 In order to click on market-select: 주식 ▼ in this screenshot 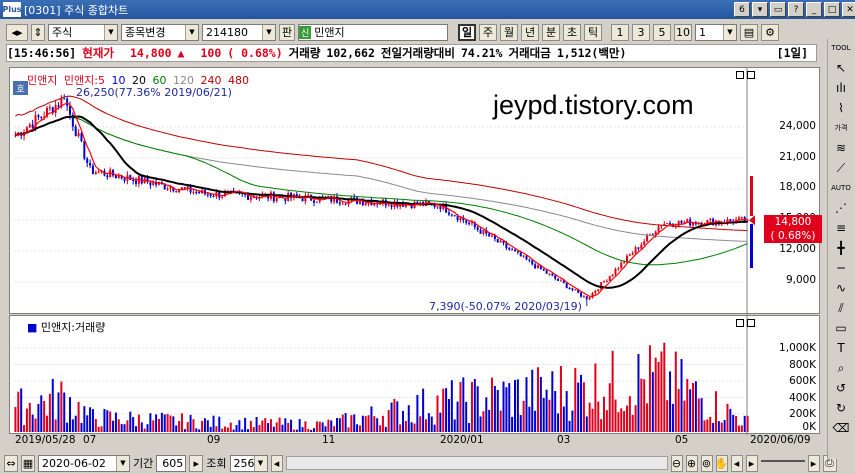, I will do `click(83, 32)`.